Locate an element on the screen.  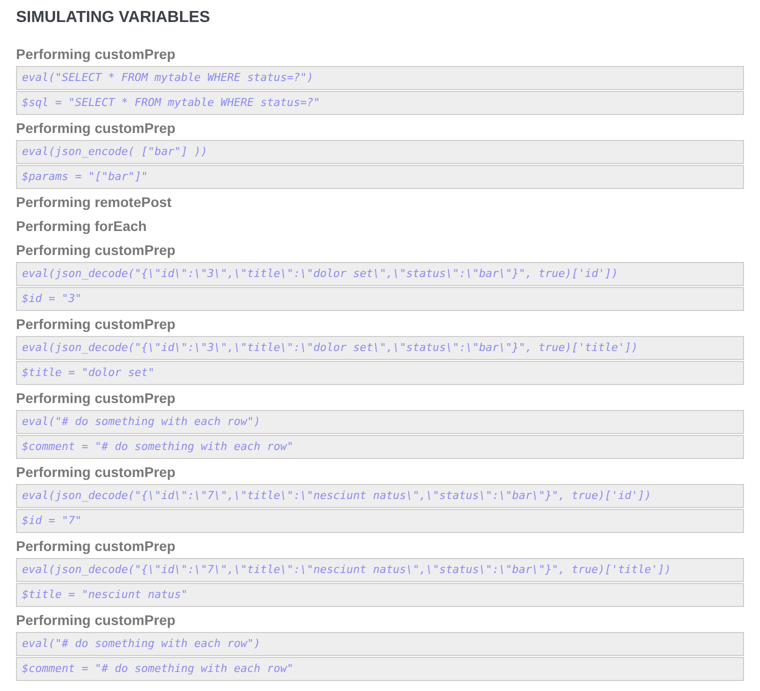
page-title: SIMULATING VARIABLES is located at coordinates (114, 18).